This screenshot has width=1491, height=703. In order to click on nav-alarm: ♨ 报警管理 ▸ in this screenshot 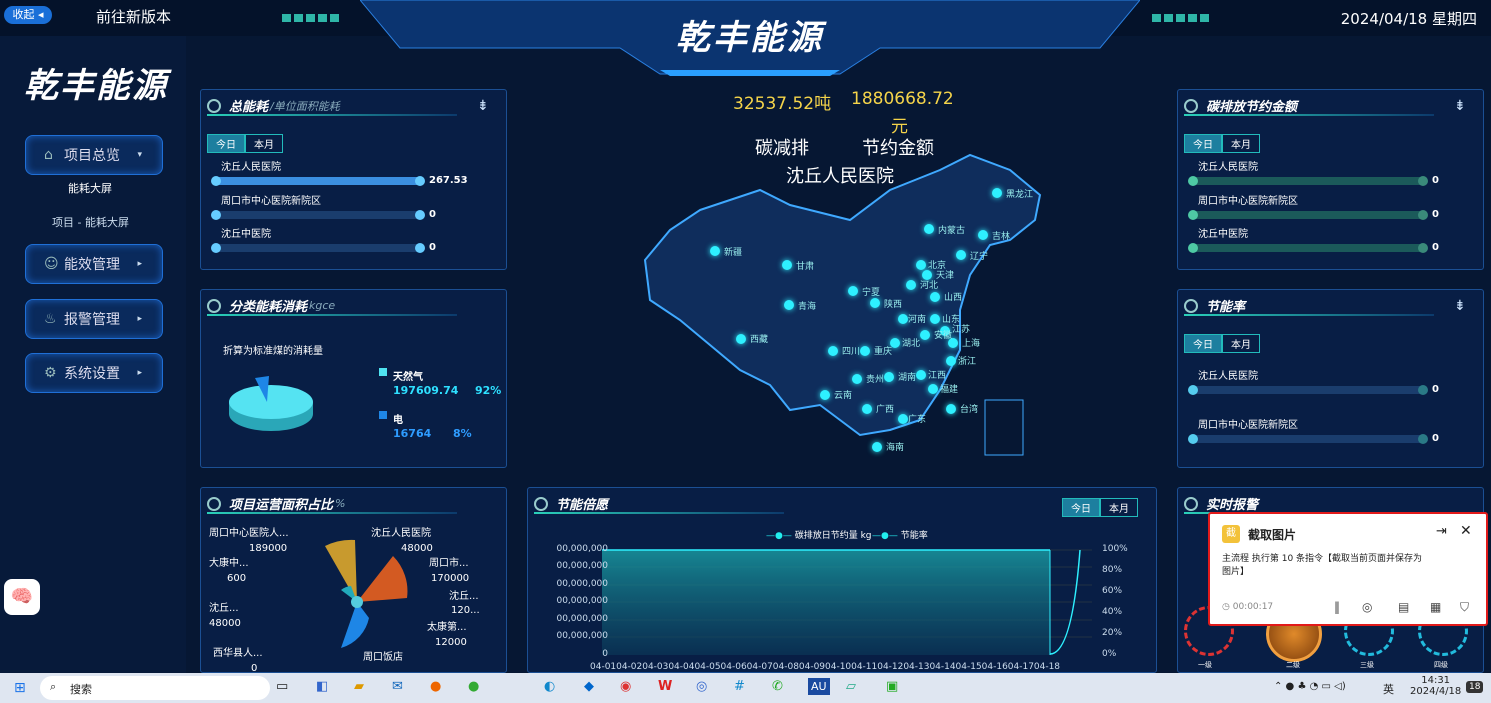, I will do `click(94, 319)`.